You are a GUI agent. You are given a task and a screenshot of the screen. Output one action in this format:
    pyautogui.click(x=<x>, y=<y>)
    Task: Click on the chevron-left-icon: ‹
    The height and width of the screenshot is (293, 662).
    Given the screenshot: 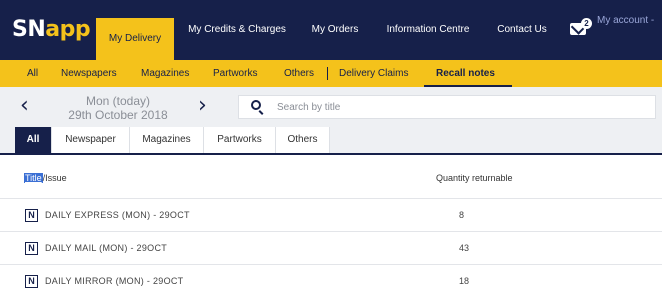 What is the action you would take?
    pyautogui.click(x=24, y=106)
    